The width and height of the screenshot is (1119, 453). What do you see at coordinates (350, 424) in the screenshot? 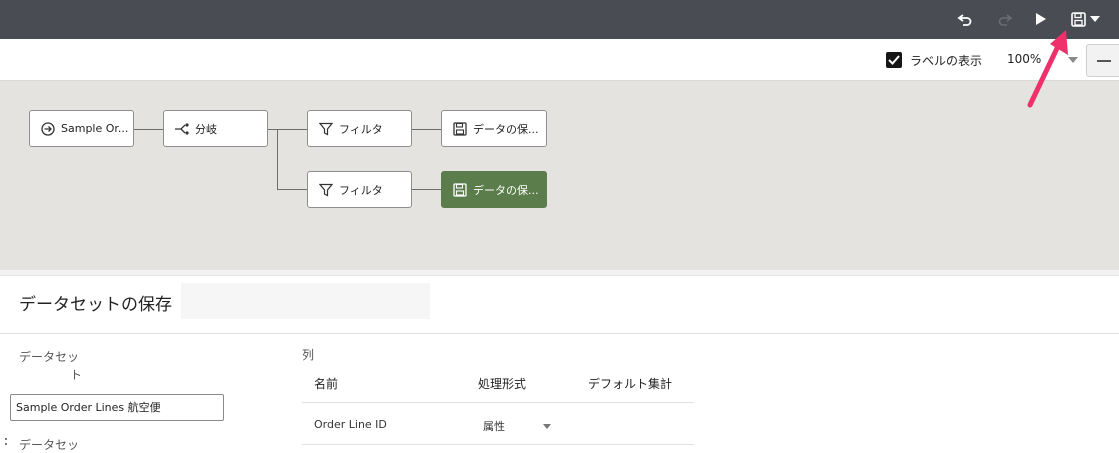
I see `row-name: Order Line ID` at bounding box center [350, 424].